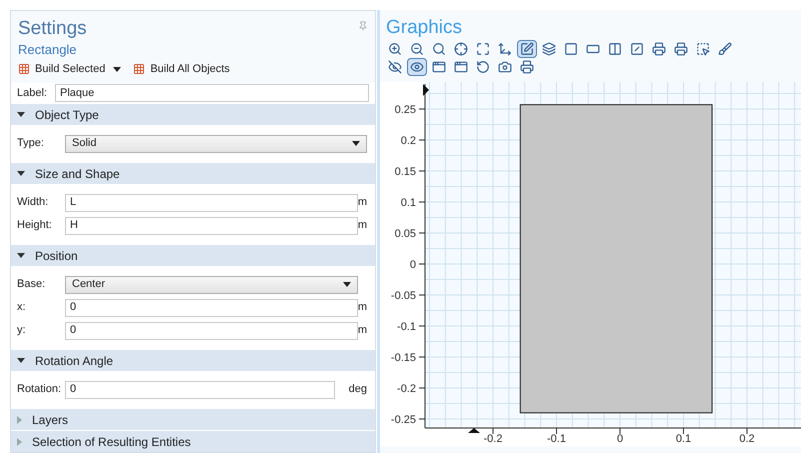 The width and height of the screenshot is (801, 453). What do you see at coordinates (35, 226) in the screenshot?
I see `field-label: Height:` at bounding box center [35, 226].